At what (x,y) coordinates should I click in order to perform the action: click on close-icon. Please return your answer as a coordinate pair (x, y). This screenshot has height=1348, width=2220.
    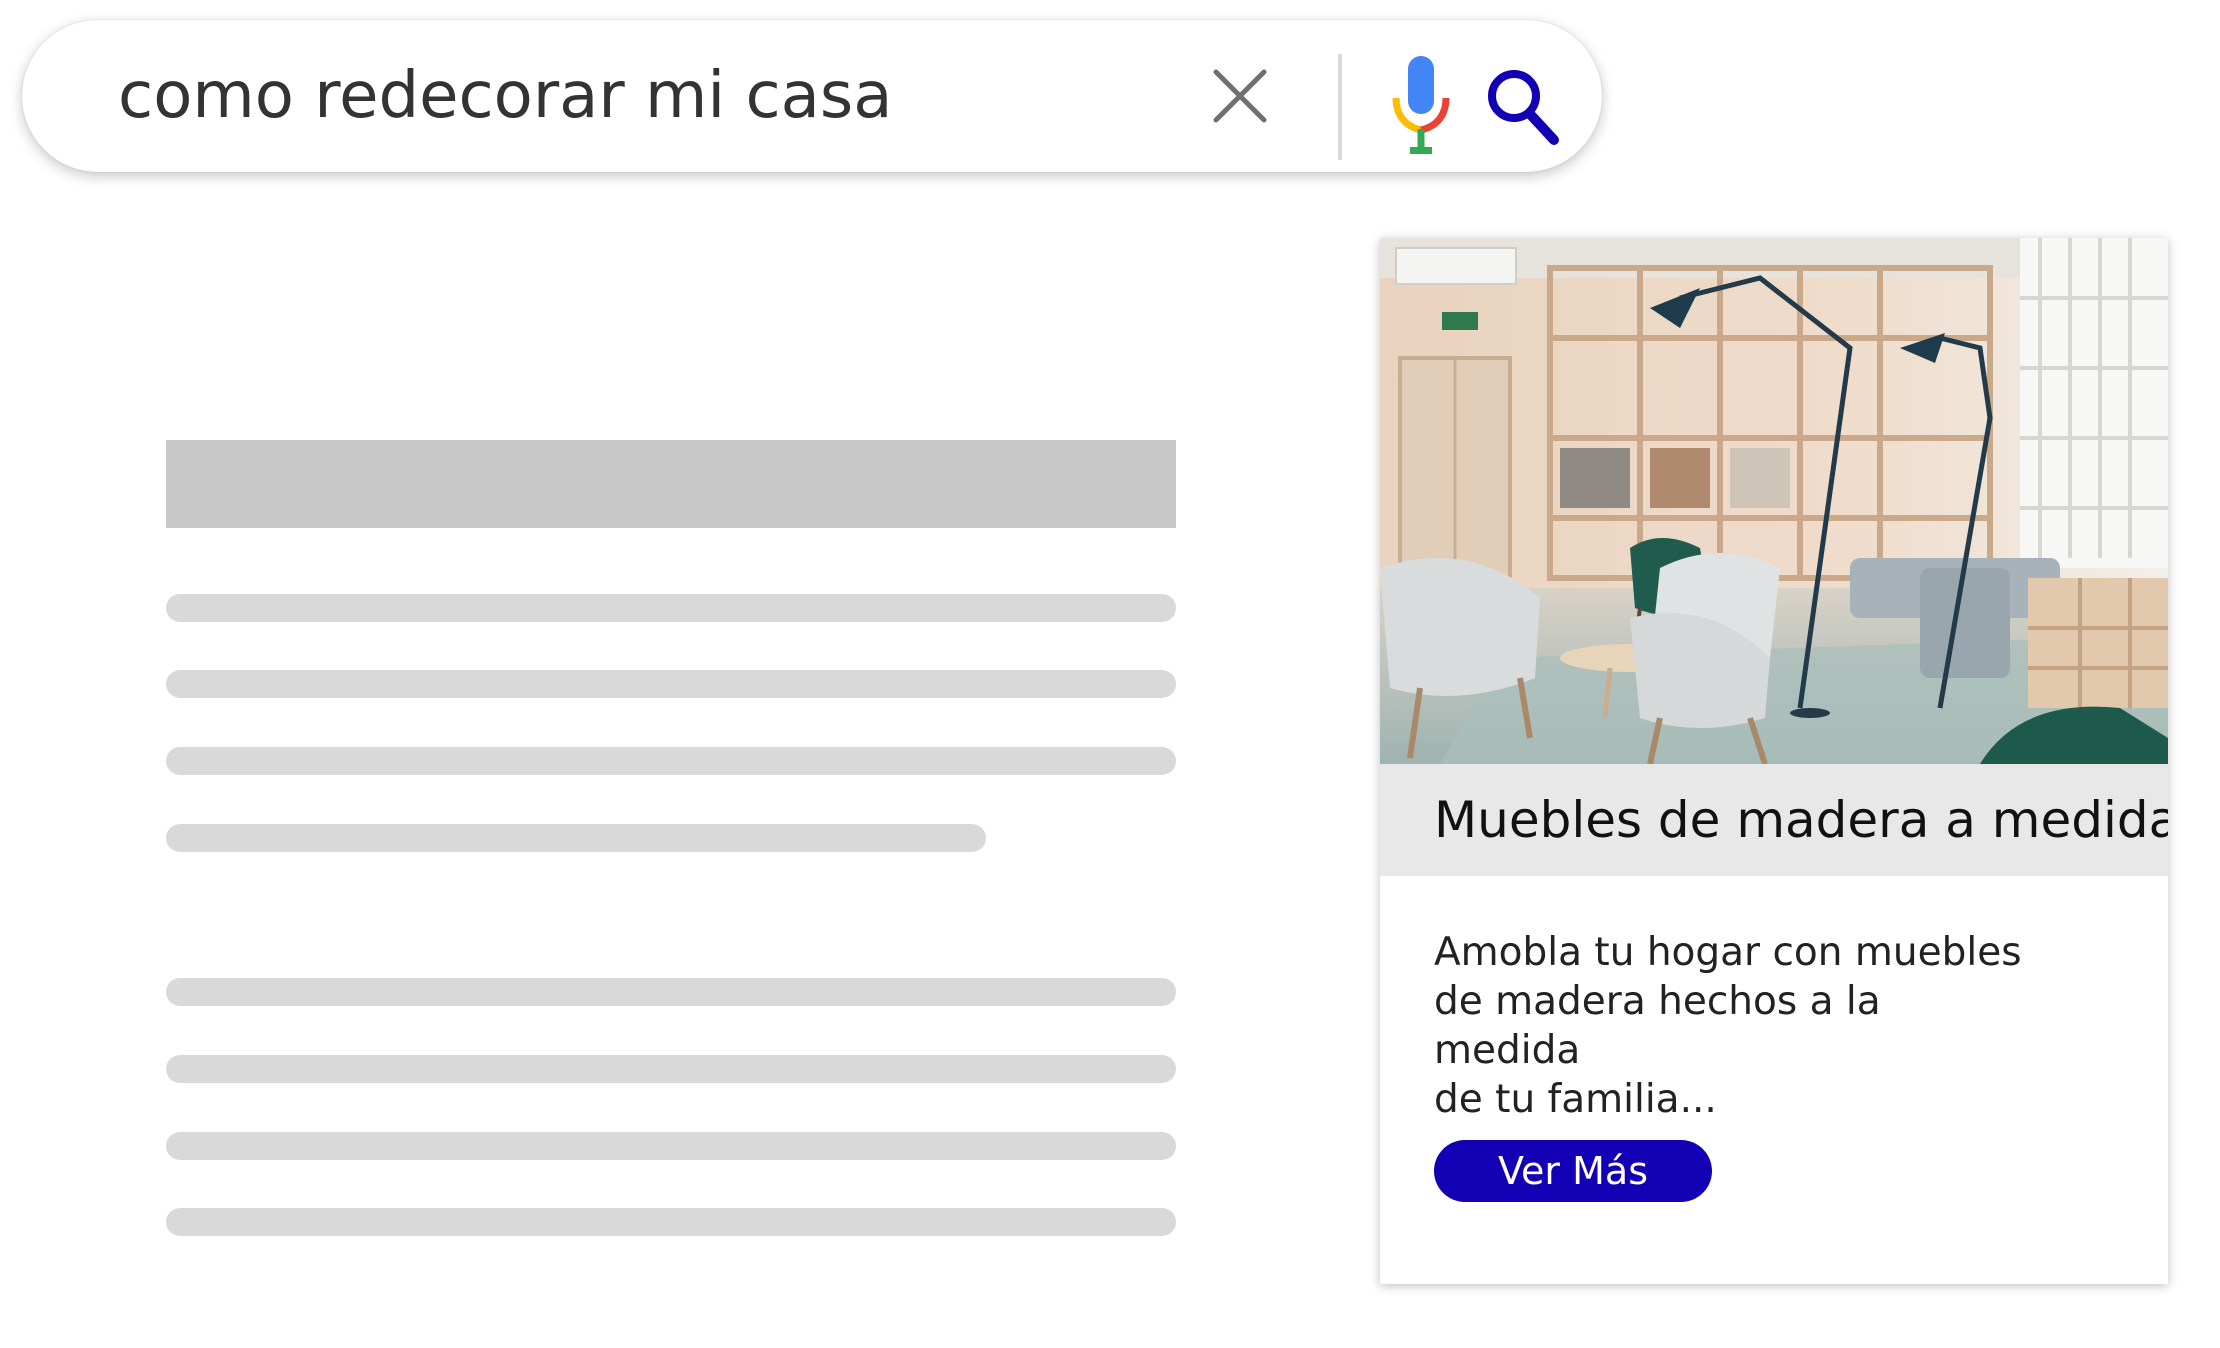
    Looking at the image, I should click on (1240, 96).